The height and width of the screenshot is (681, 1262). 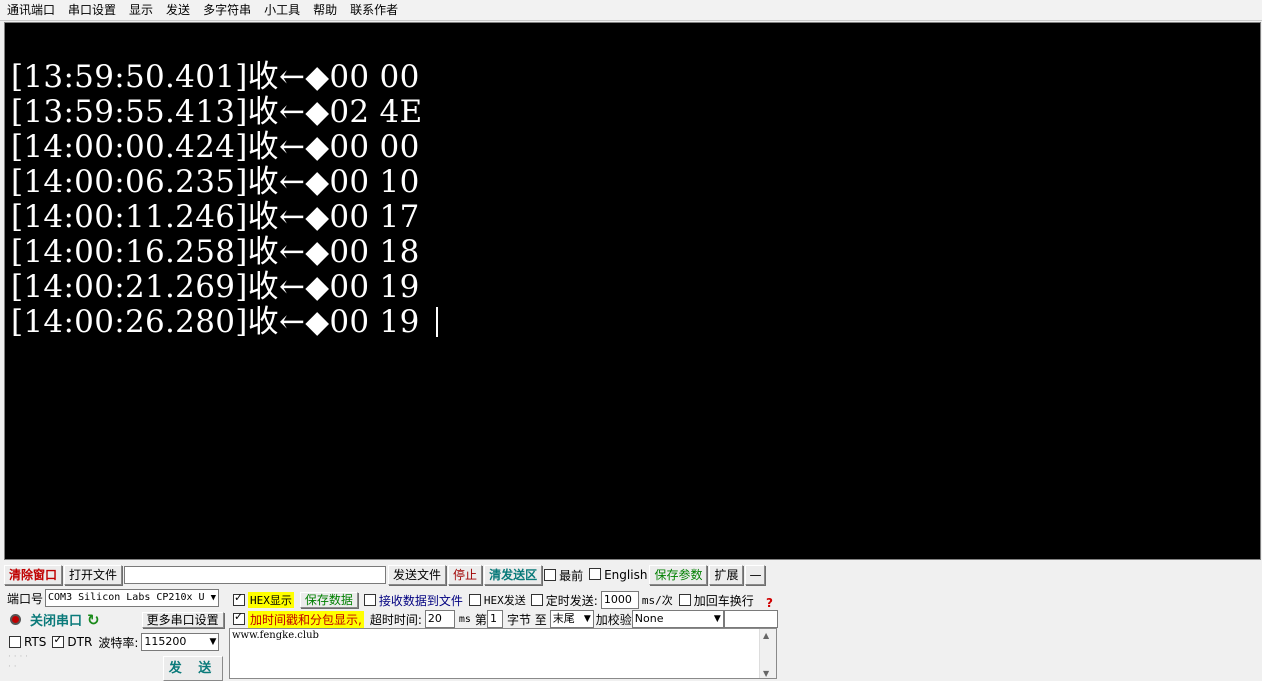 I want to click on collapse-button: —, so click(x=755, y=575).